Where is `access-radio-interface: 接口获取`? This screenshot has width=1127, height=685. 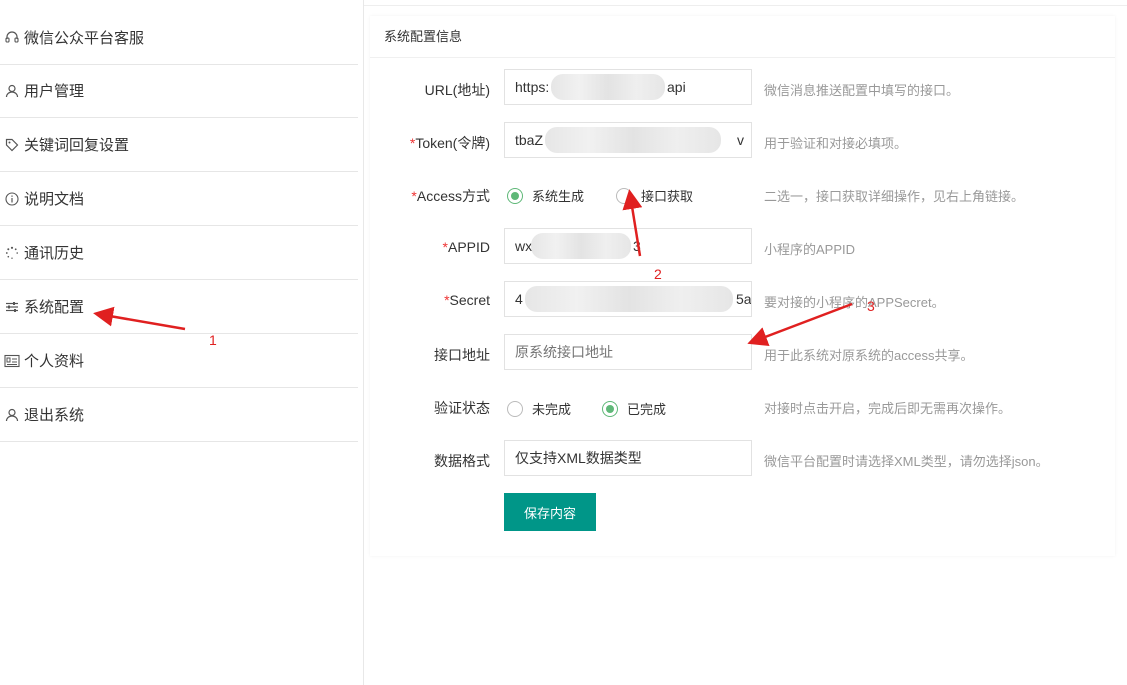 access-radio-interface: 接口获取 is located at coordinates (654, 195).